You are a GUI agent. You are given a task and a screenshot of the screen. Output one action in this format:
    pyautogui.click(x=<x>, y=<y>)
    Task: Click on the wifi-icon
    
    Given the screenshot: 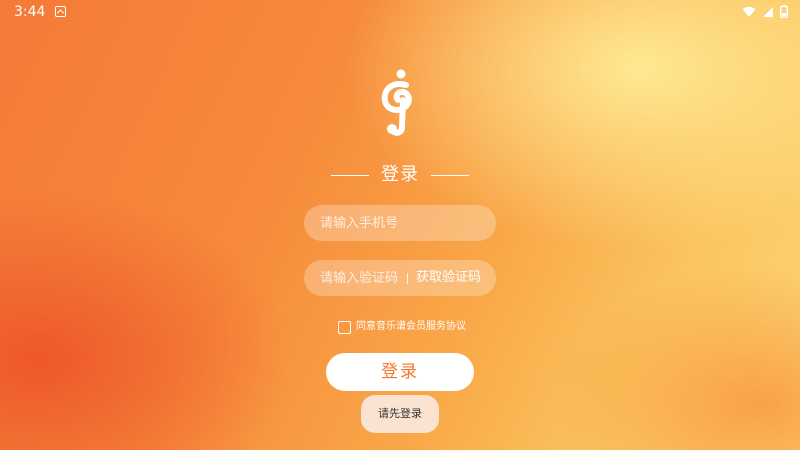 What is the action you would take?
    pyautogui.click(x=749, y=11)
    